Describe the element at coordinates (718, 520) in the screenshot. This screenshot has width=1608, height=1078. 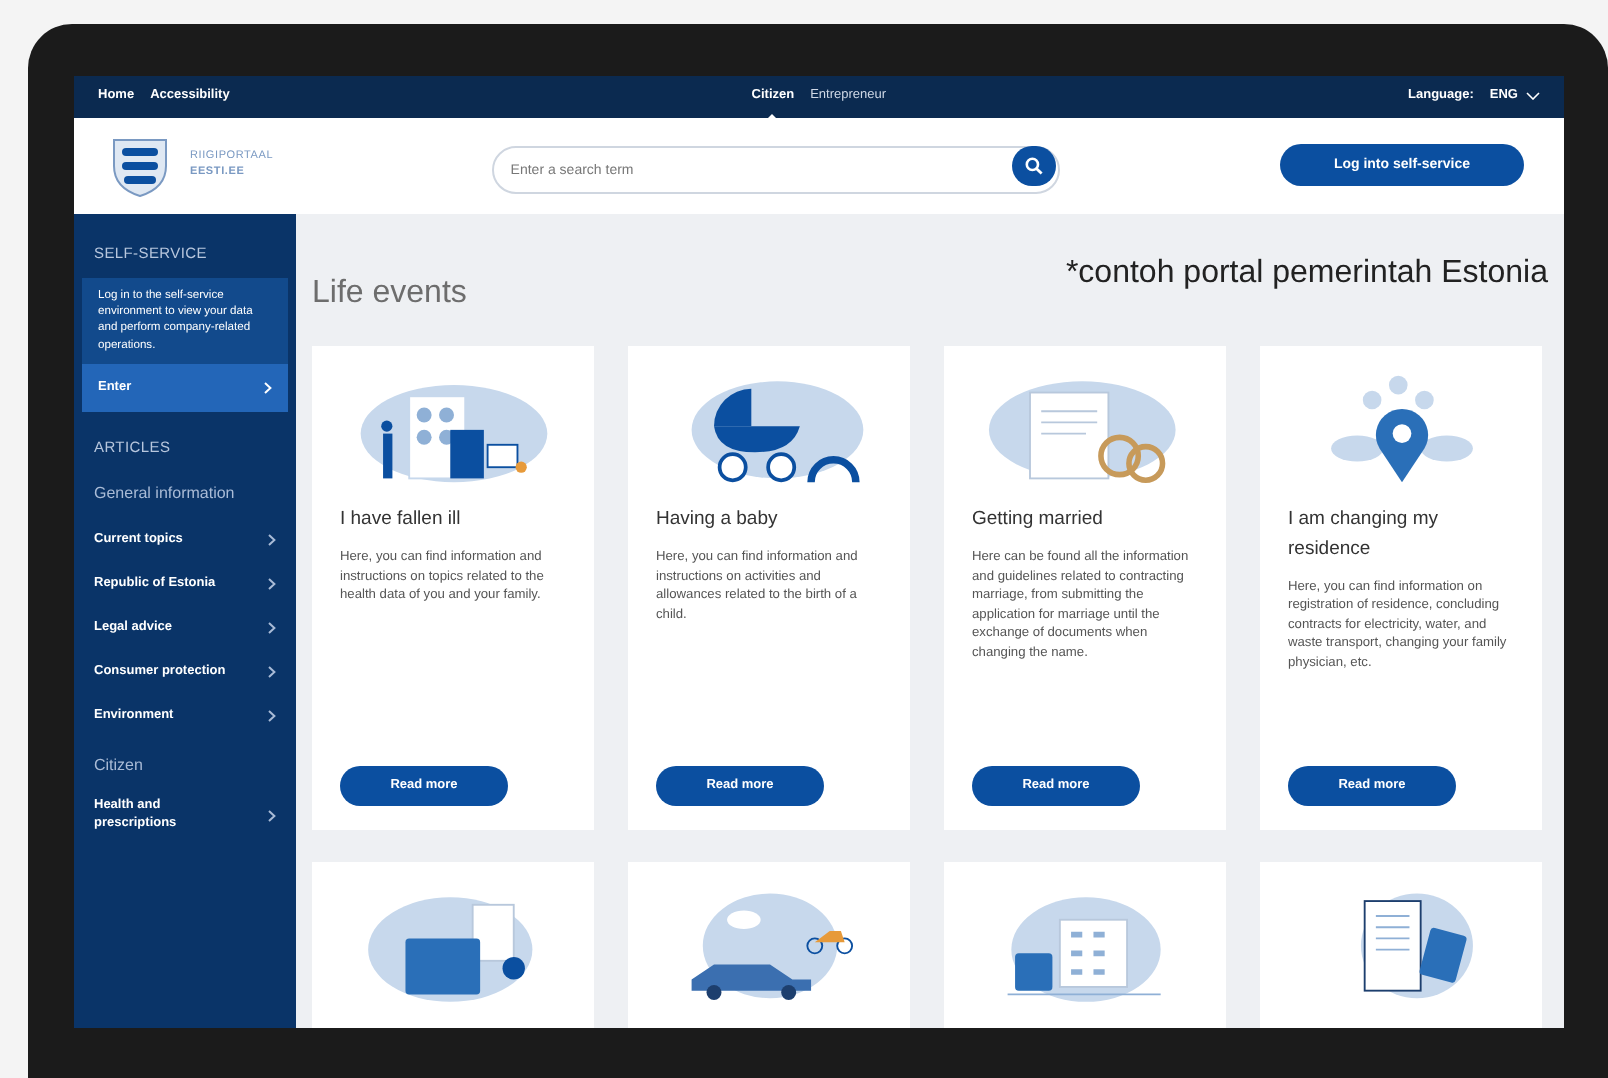
I see `card-title: Having a baby` at that location.